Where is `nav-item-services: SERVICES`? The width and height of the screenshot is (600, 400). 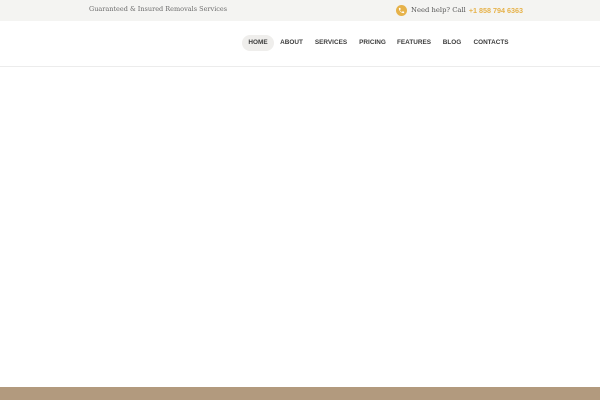 nav-item-services: SERVICES is located at coordinates (331, 43).